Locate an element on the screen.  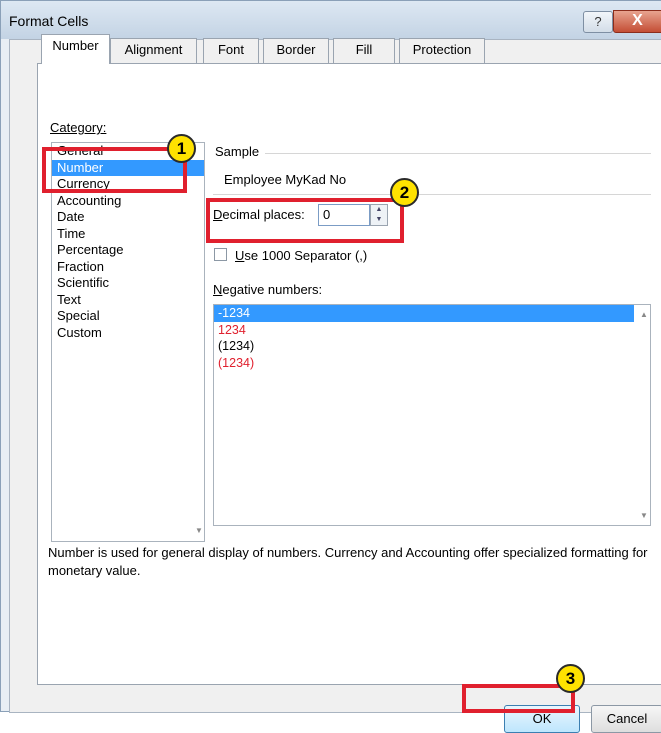
category-label: Category: is located at coordinates (78, 127).